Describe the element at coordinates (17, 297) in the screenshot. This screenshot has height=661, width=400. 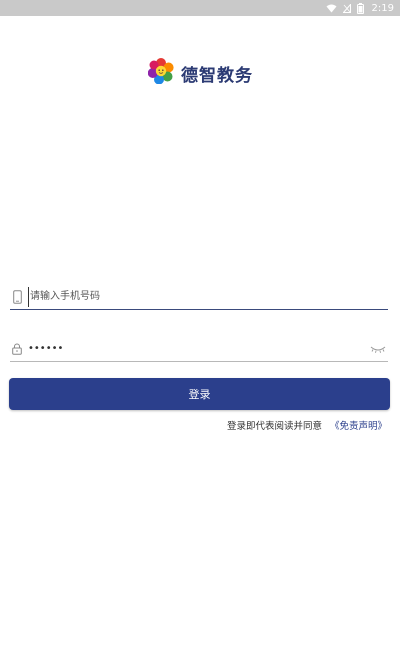
I see `phone-icon` at that location.